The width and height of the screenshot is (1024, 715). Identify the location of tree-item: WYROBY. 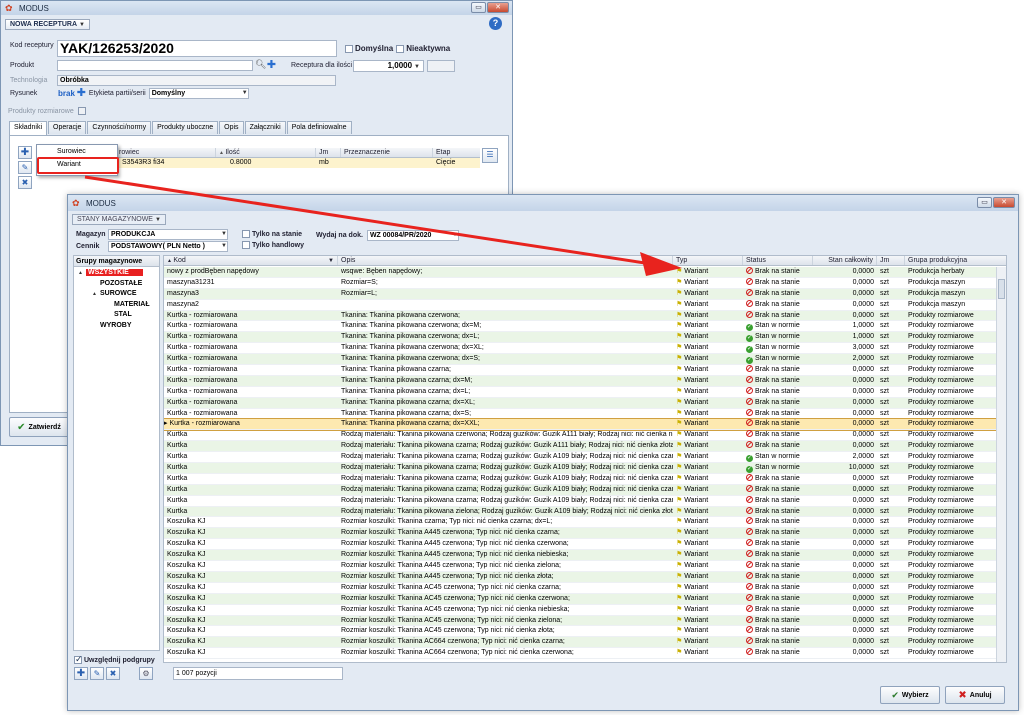
(116, 326).